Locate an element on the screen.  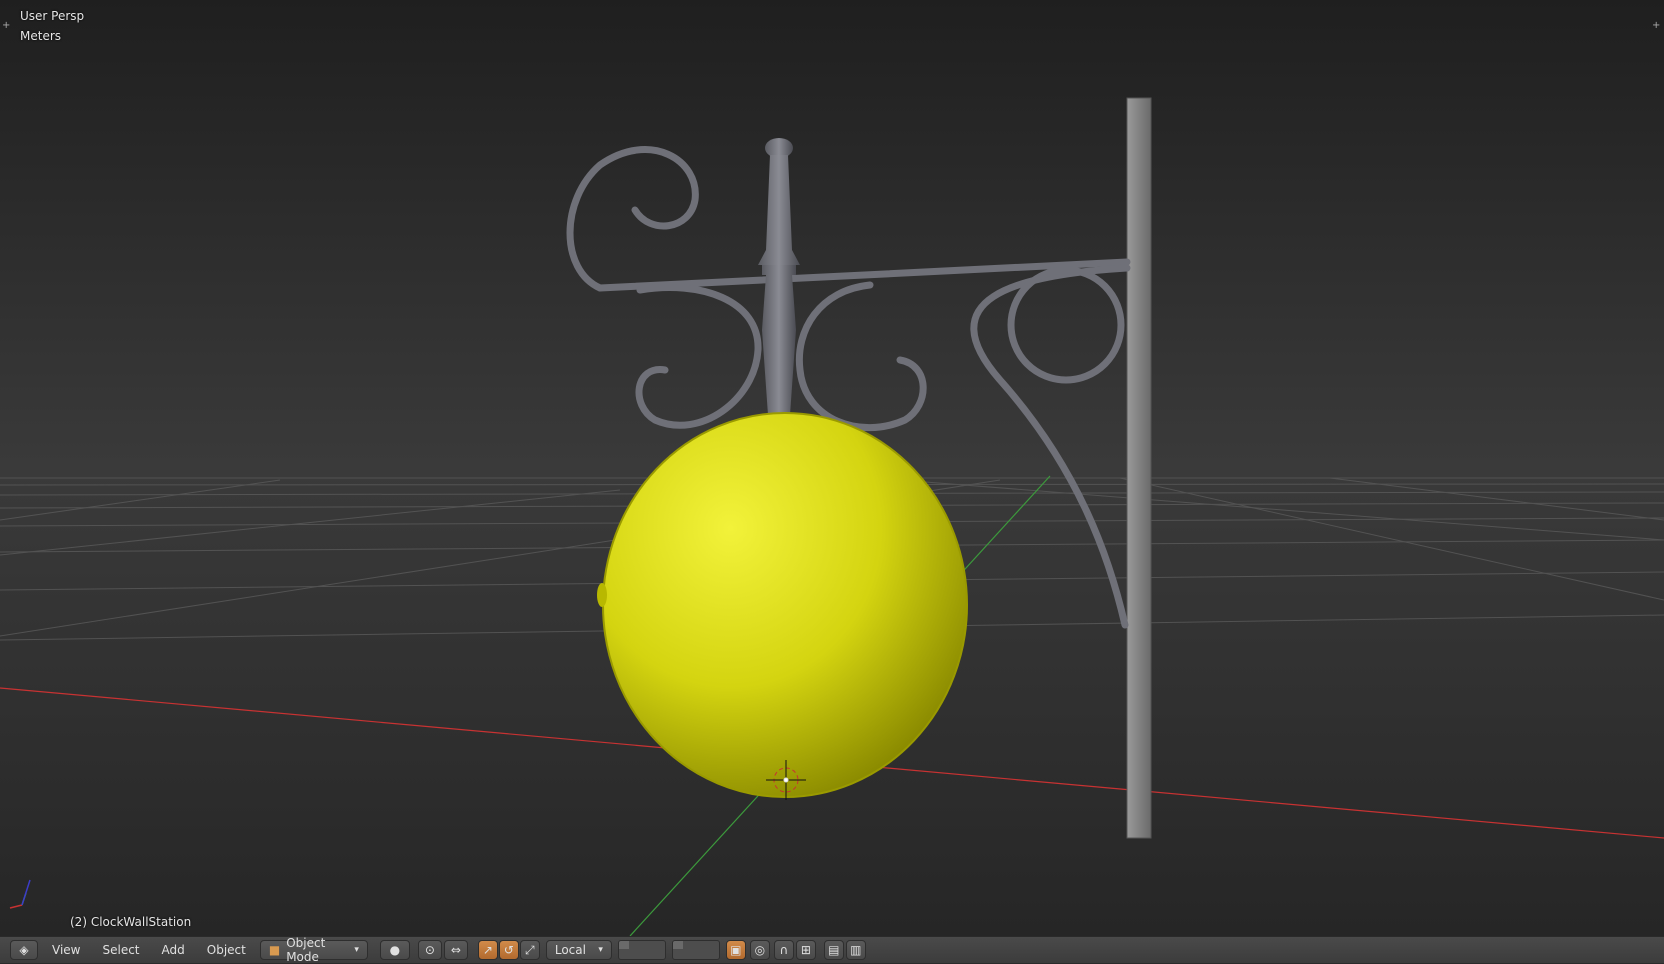
menu-object: Object is located at coordinates (226, 950).